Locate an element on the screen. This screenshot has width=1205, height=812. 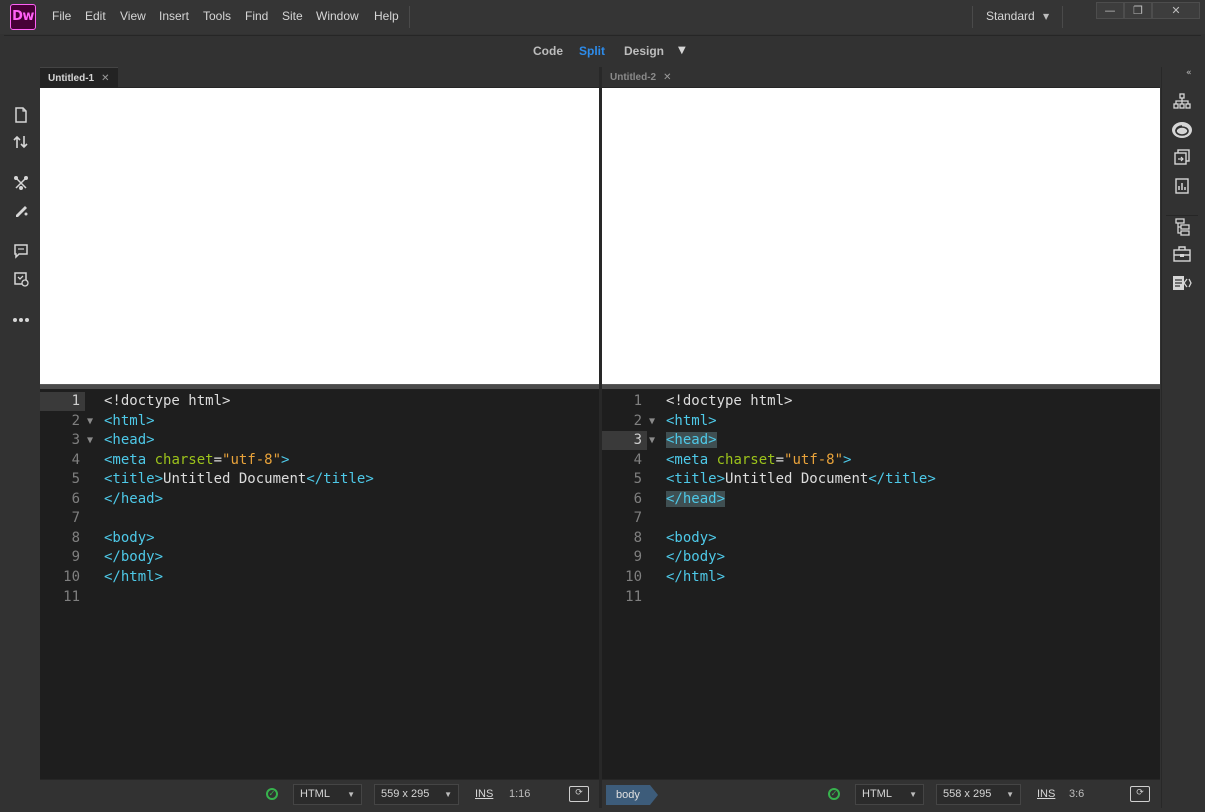
minimize-button: — is located at coordinates (1110, 10).